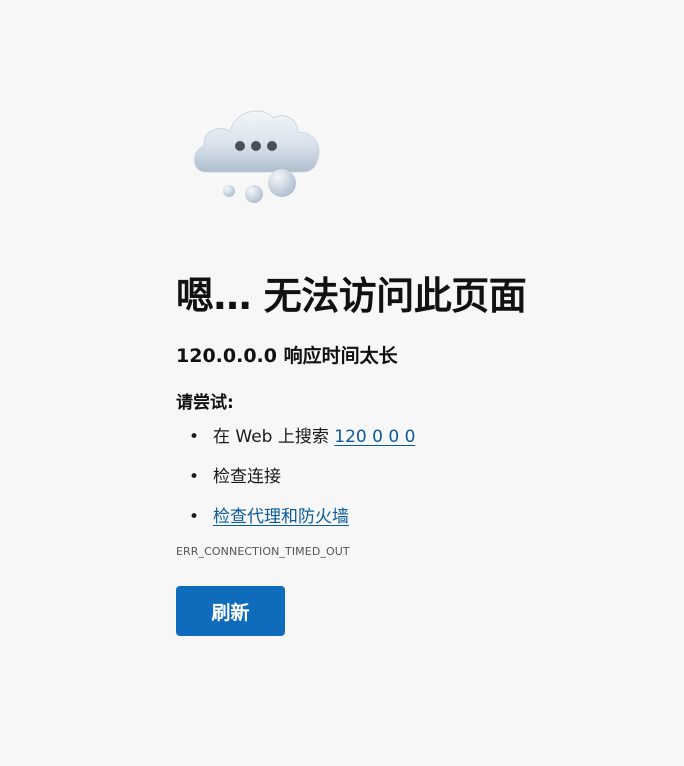 This screenshot has width=684, height=766. Describe the element at coordinates (247, 477) in the screenshot. I see `suggestion-check-connection-text: 检查连接` at that location.